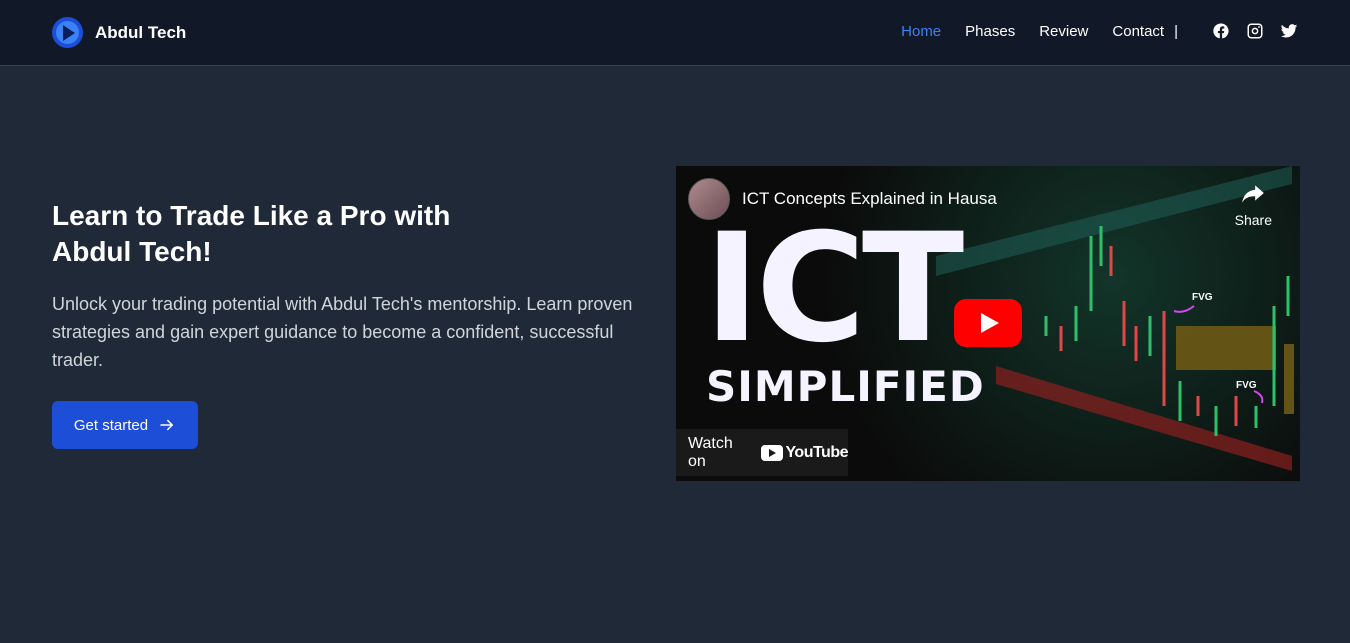 The height and width of the screenshot is (643, 1350). I want to click on play-button, so click(988, 323).